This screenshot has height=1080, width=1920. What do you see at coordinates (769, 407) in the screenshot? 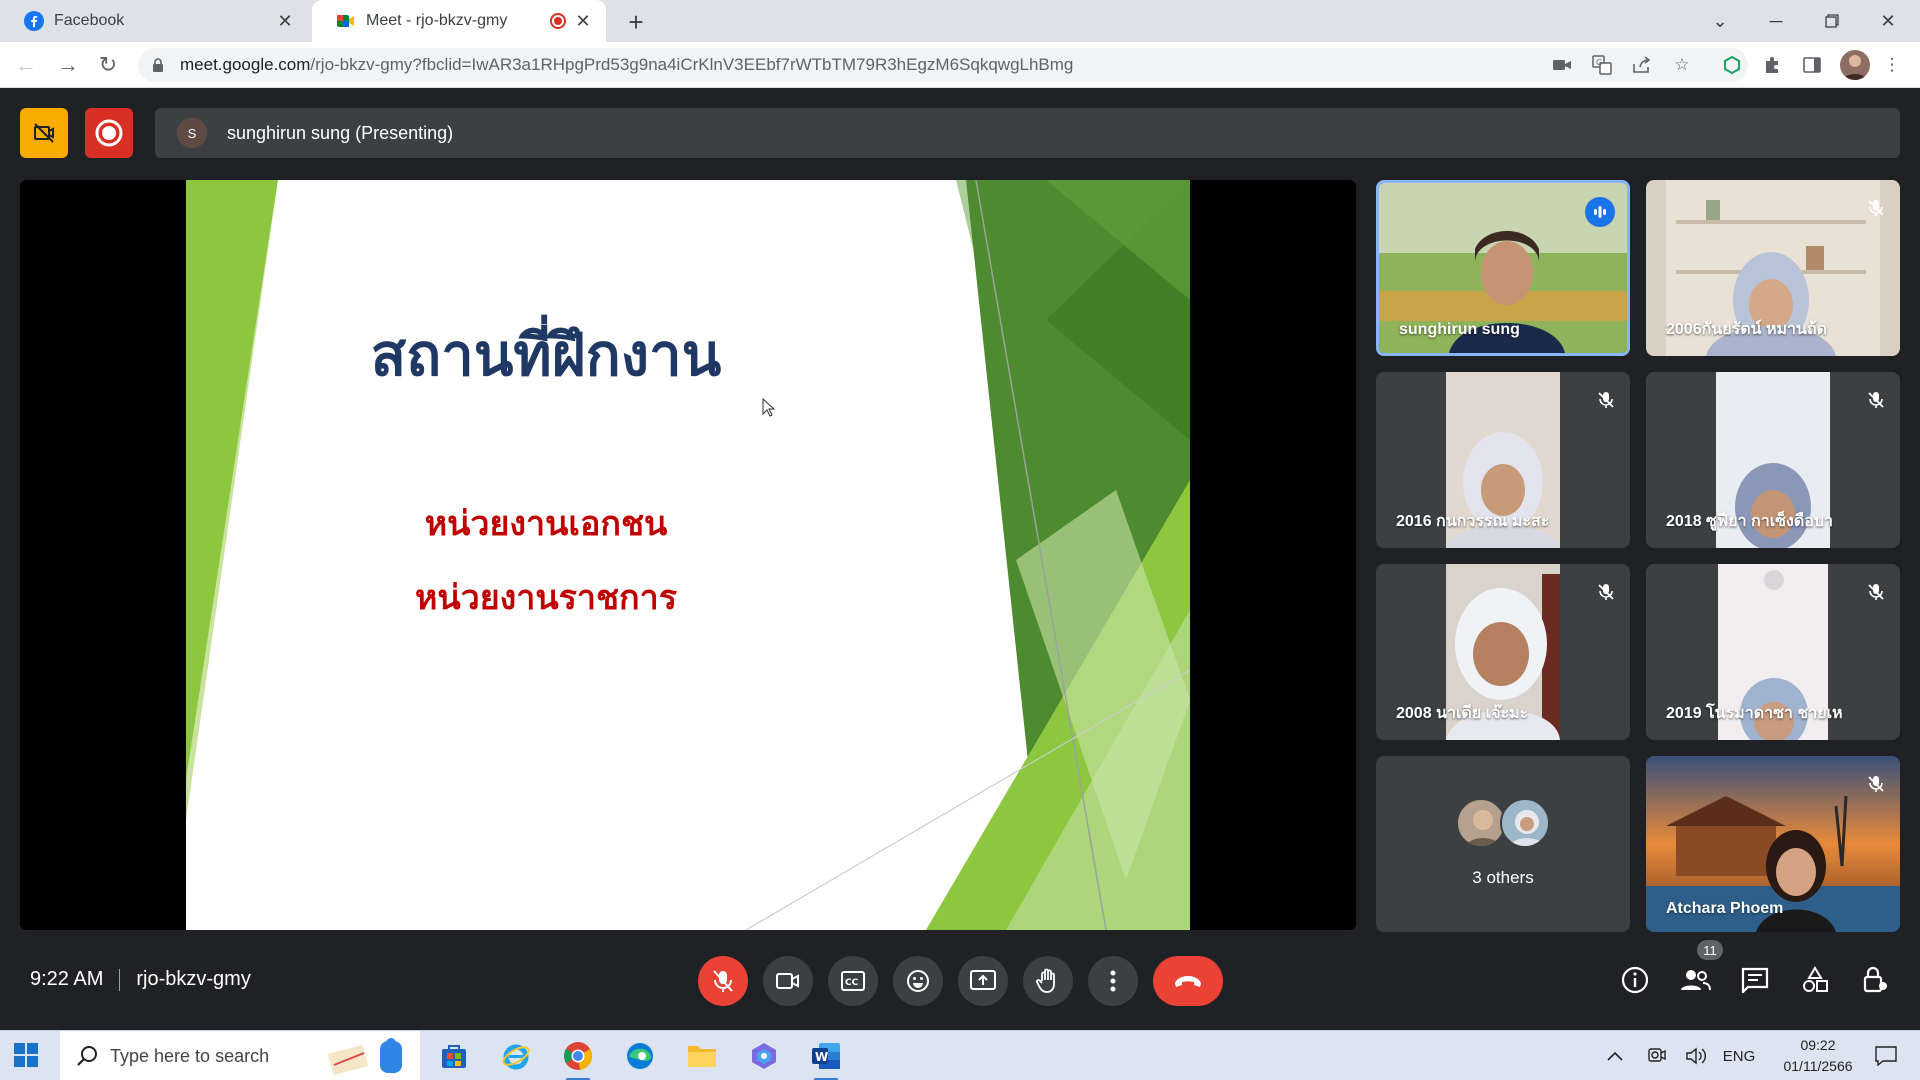
I see `mouse-cursor-icon` at bounding box center [769, 407].